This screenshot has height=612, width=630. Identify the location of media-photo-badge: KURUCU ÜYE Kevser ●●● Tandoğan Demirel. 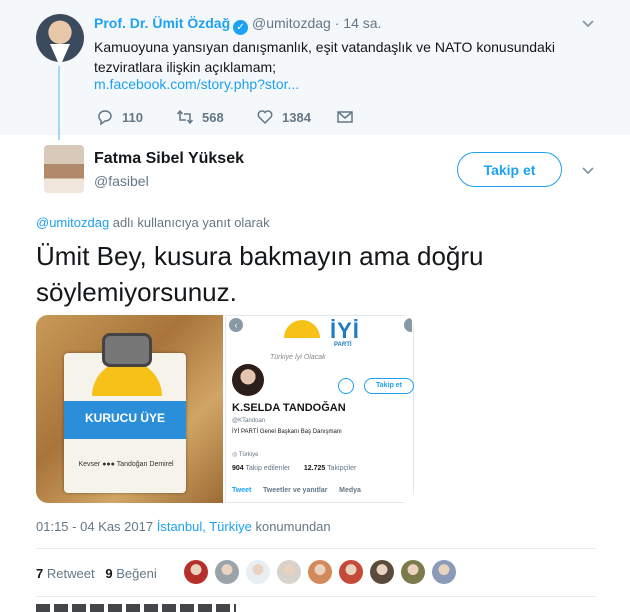
(129, 409).